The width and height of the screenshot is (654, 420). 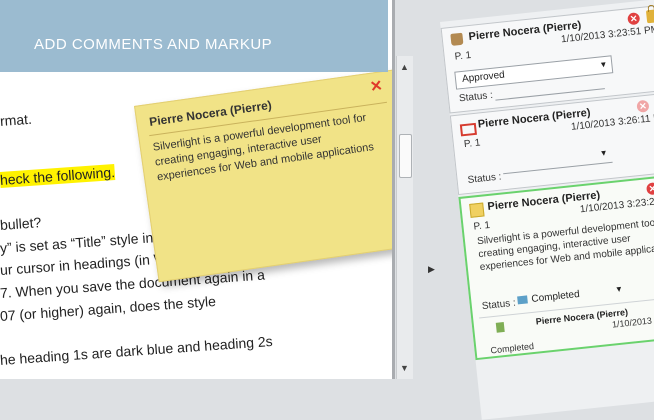 I want to click on close-icon: ✕, so click(x=376, y=86).